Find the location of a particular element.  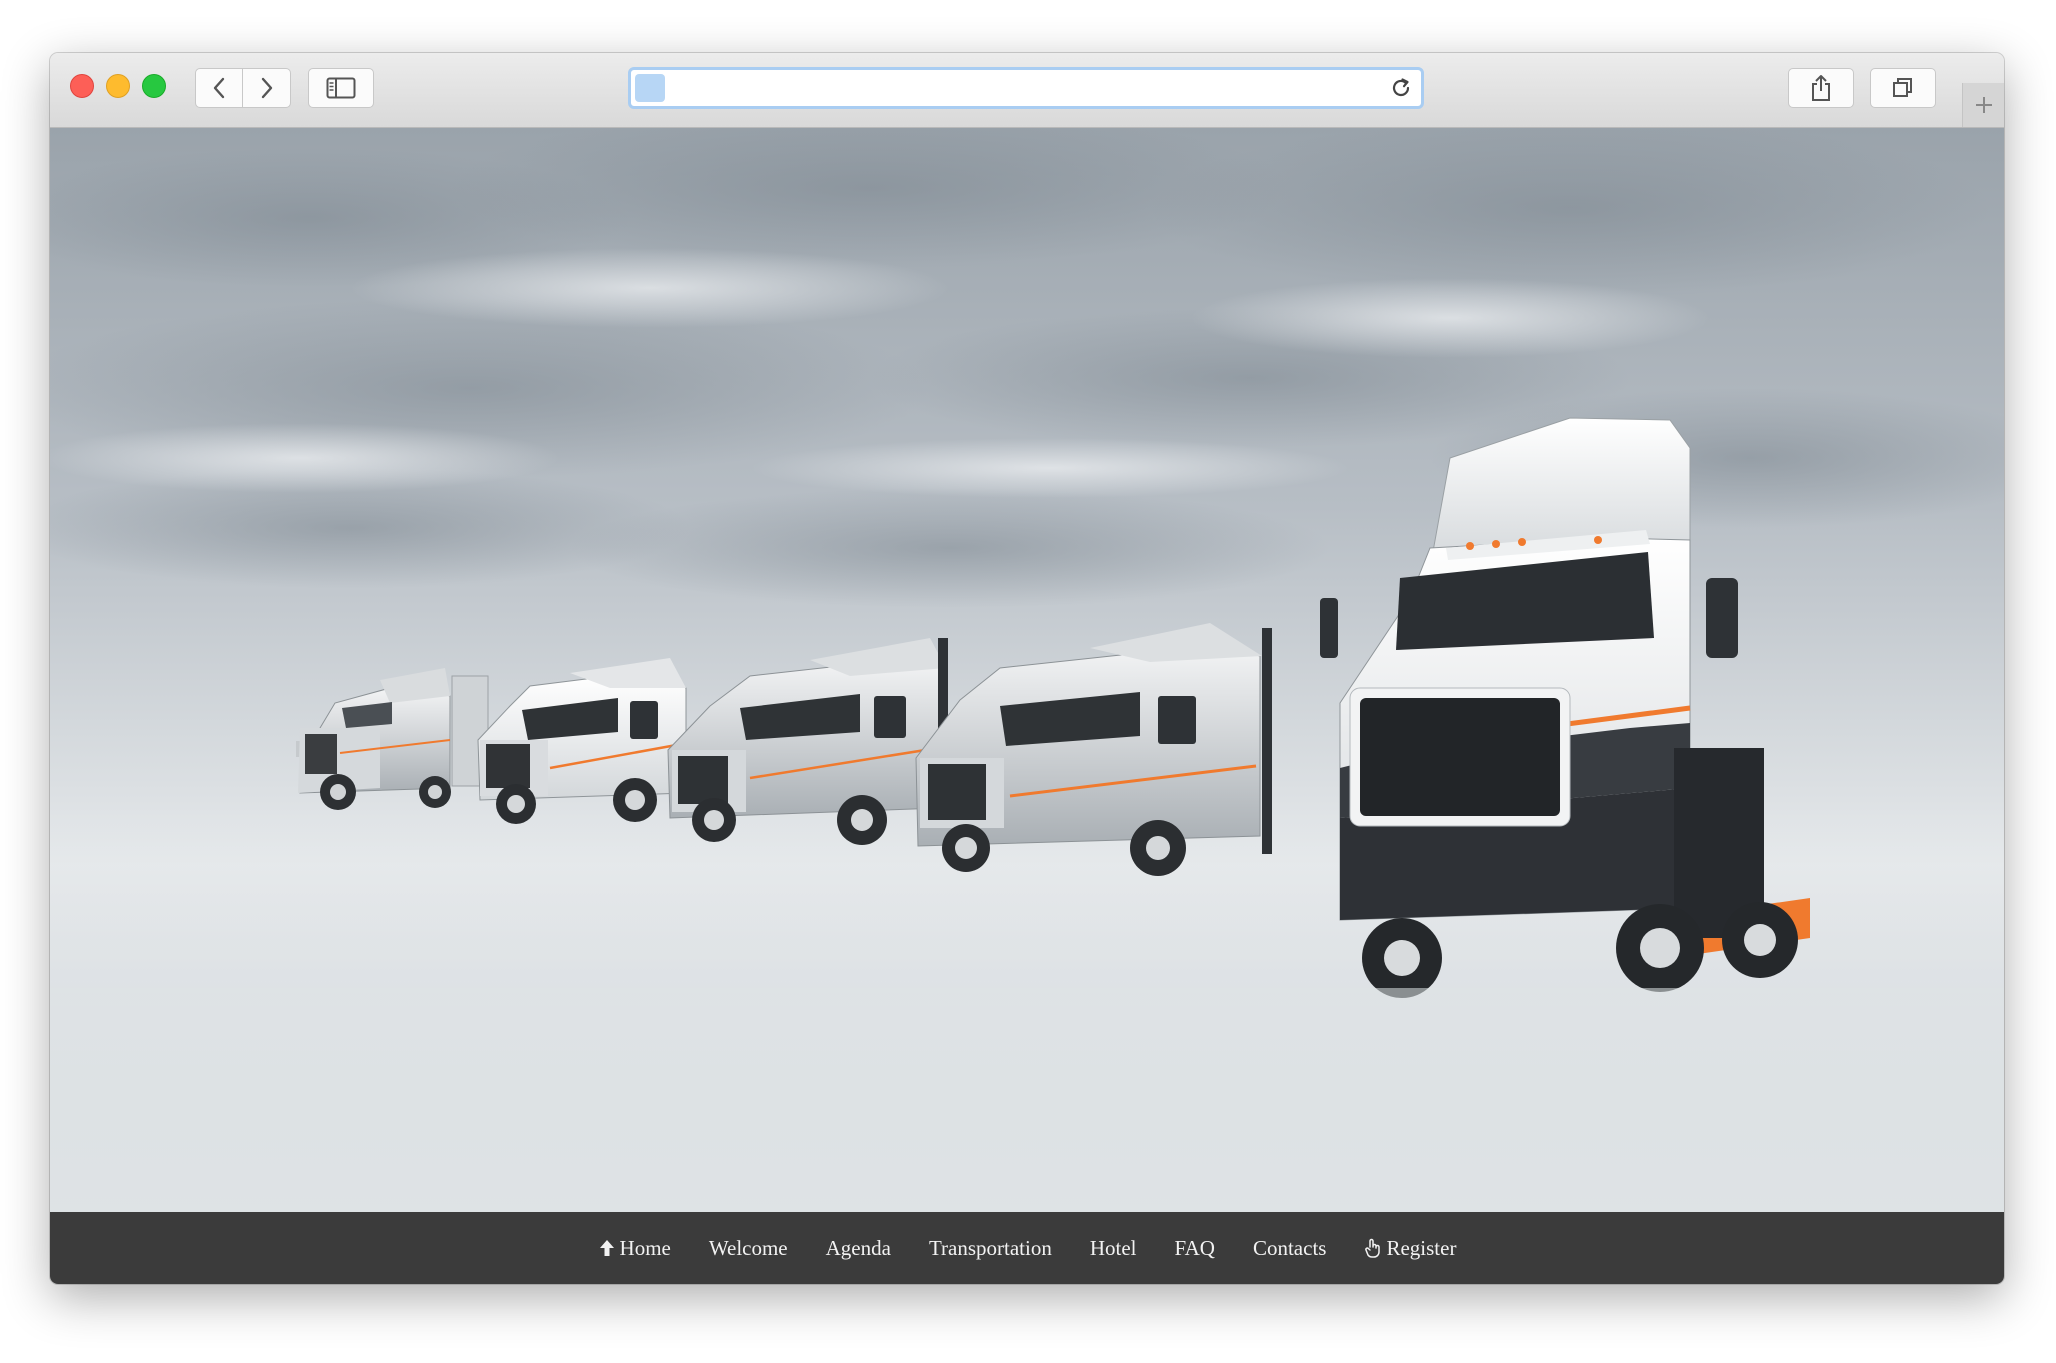

nav-agenda-label: Agenda is located at coordinates (858, 1247).